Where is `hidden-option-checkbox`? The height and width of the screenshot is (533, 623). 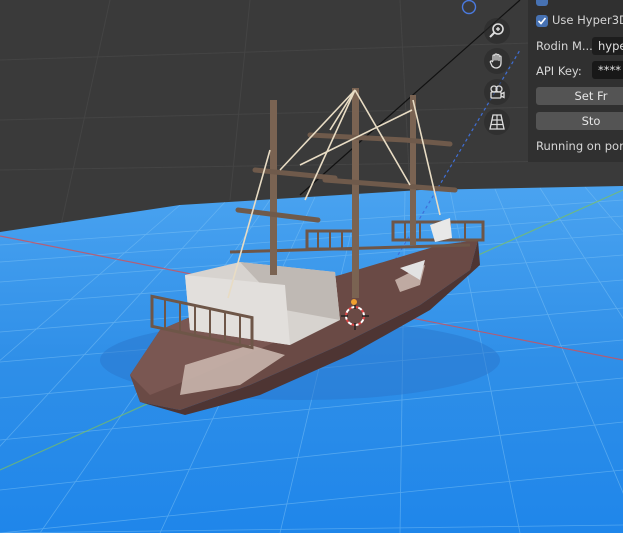
hidden-option-checkbox is located at coordinates (542, 3).